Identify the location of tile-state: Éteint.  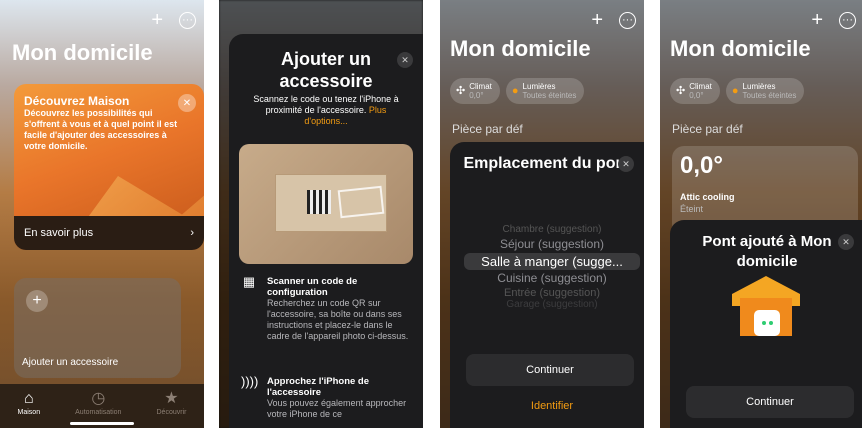
(692, 209).